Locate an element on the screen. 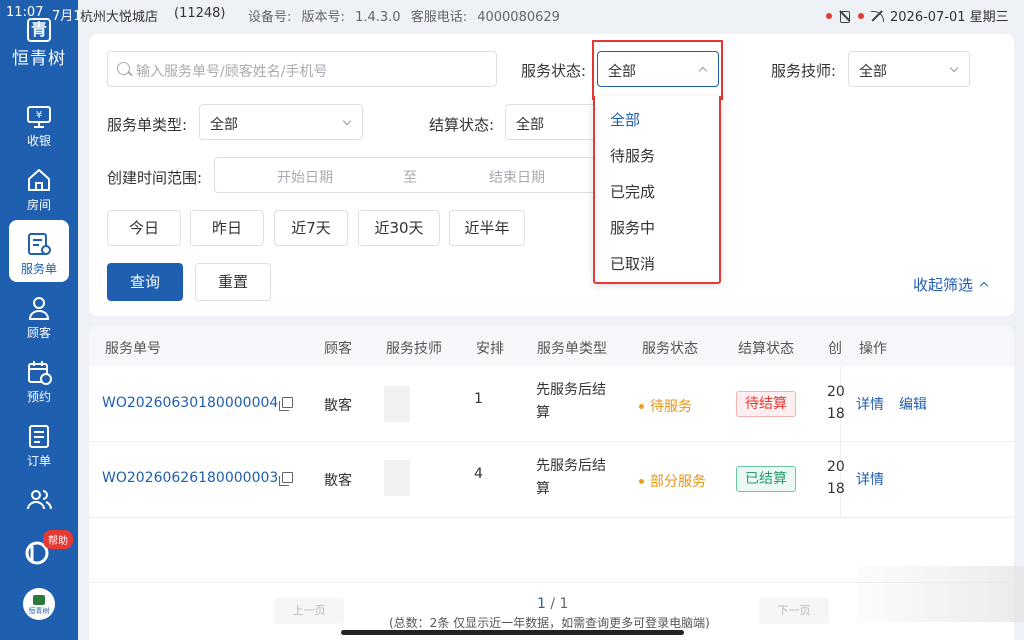  sidebar-item-order: 订单 is located at coordinates (39, 443).